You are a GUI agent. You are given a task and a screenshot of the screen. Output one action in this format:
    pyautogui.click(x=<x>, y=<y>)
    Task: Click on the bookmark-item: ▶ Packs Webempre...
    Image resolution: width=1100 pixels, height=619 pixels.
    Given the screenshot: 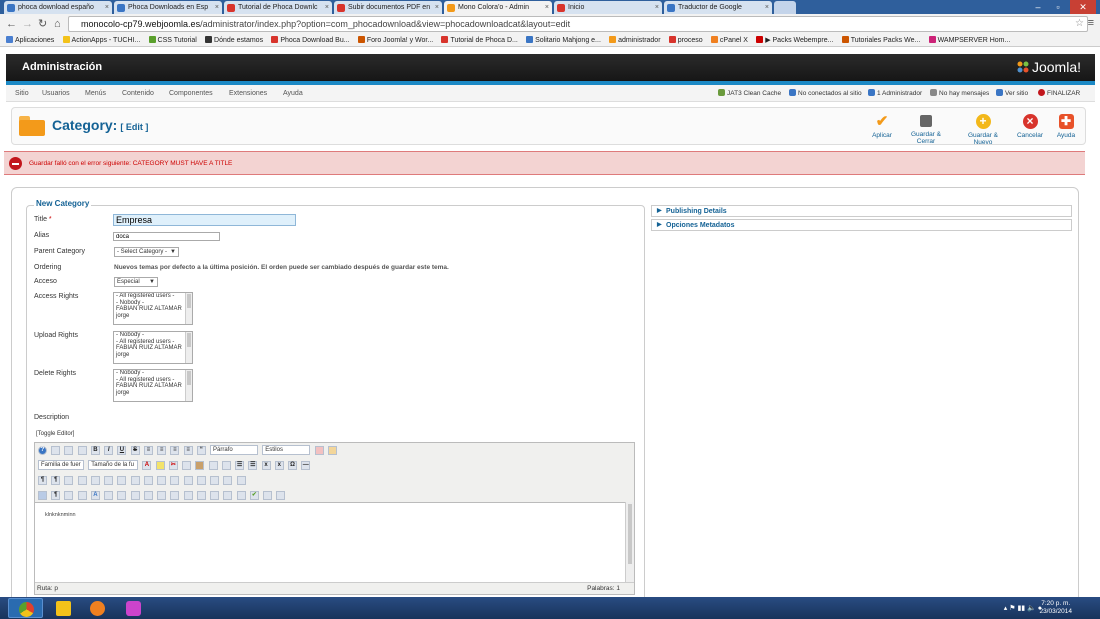 What is the action you would take?
    pyautogui.click(x=794, y=40)
    